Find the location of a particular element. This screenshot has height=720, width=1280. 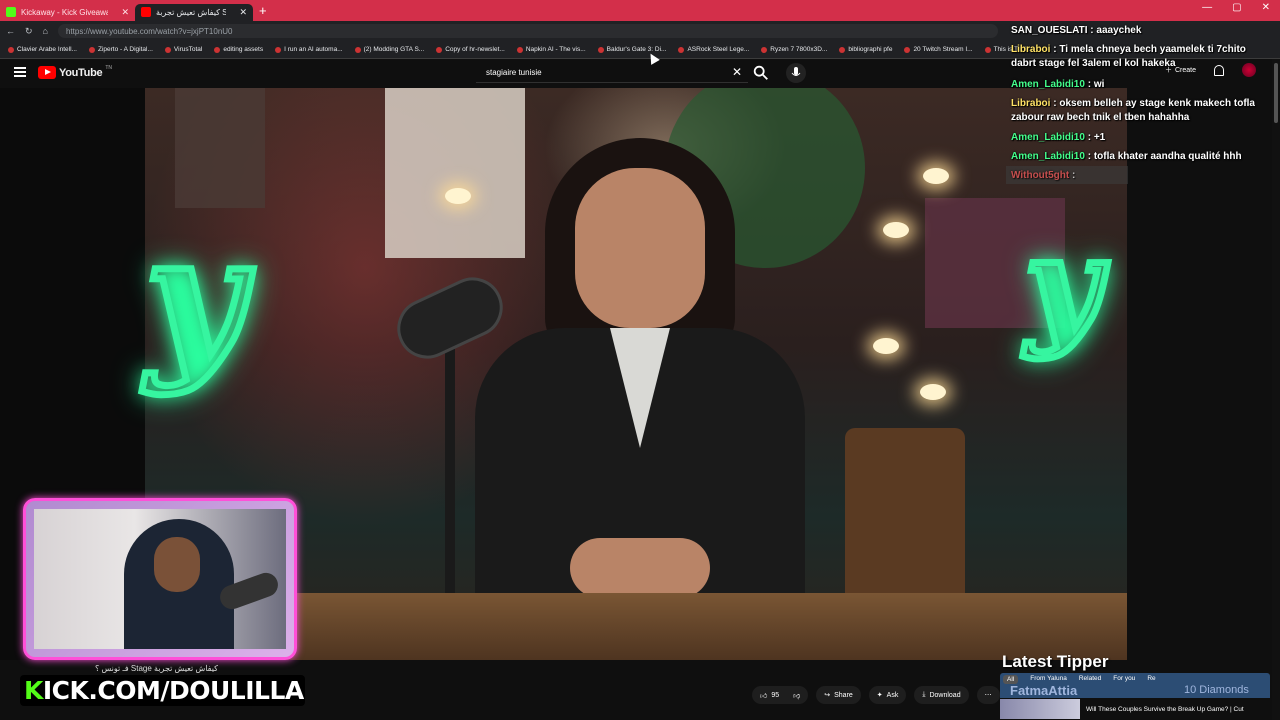

chip-for-you: For you is located at coordinates (1124, 679).